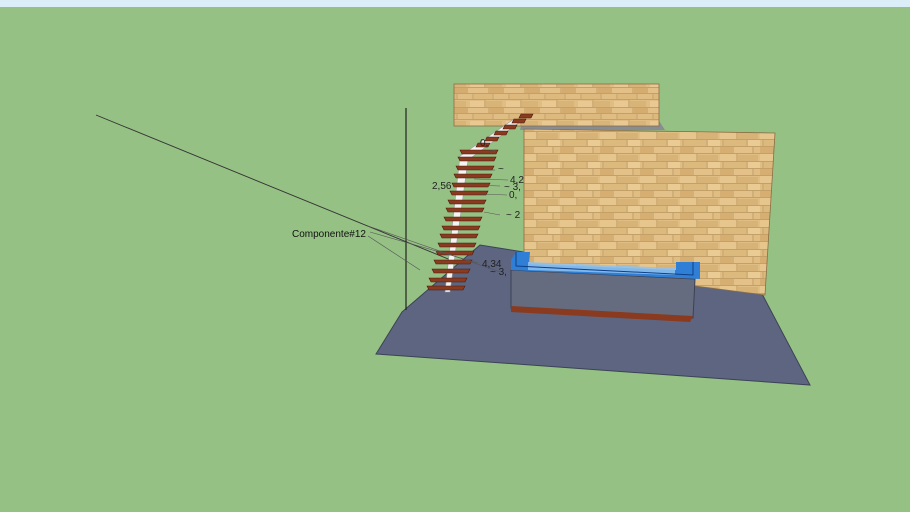 The width and height of the screenshot is (910, 512). I want to click on dimension-label: ~ 3,, so click(498, 272).